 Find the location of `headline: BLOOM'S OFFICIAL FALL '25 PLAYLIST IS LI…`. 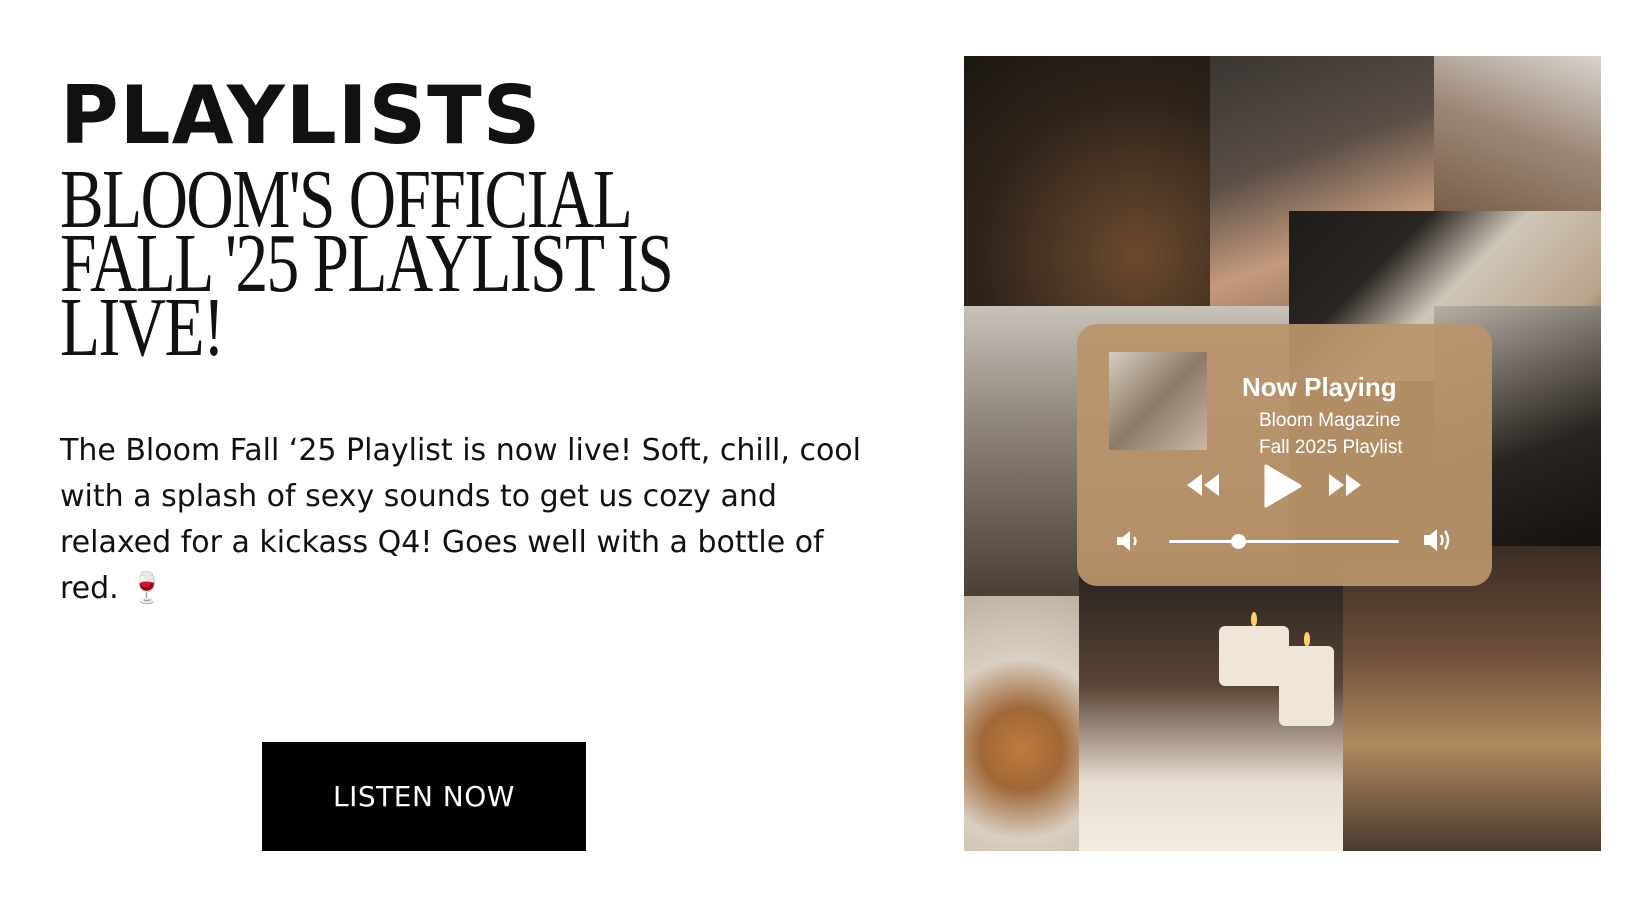

headline: BLOOM'S OFFICIAL FALL '25 PLAYLIST IS LI… is located at coordinates (434, 264).